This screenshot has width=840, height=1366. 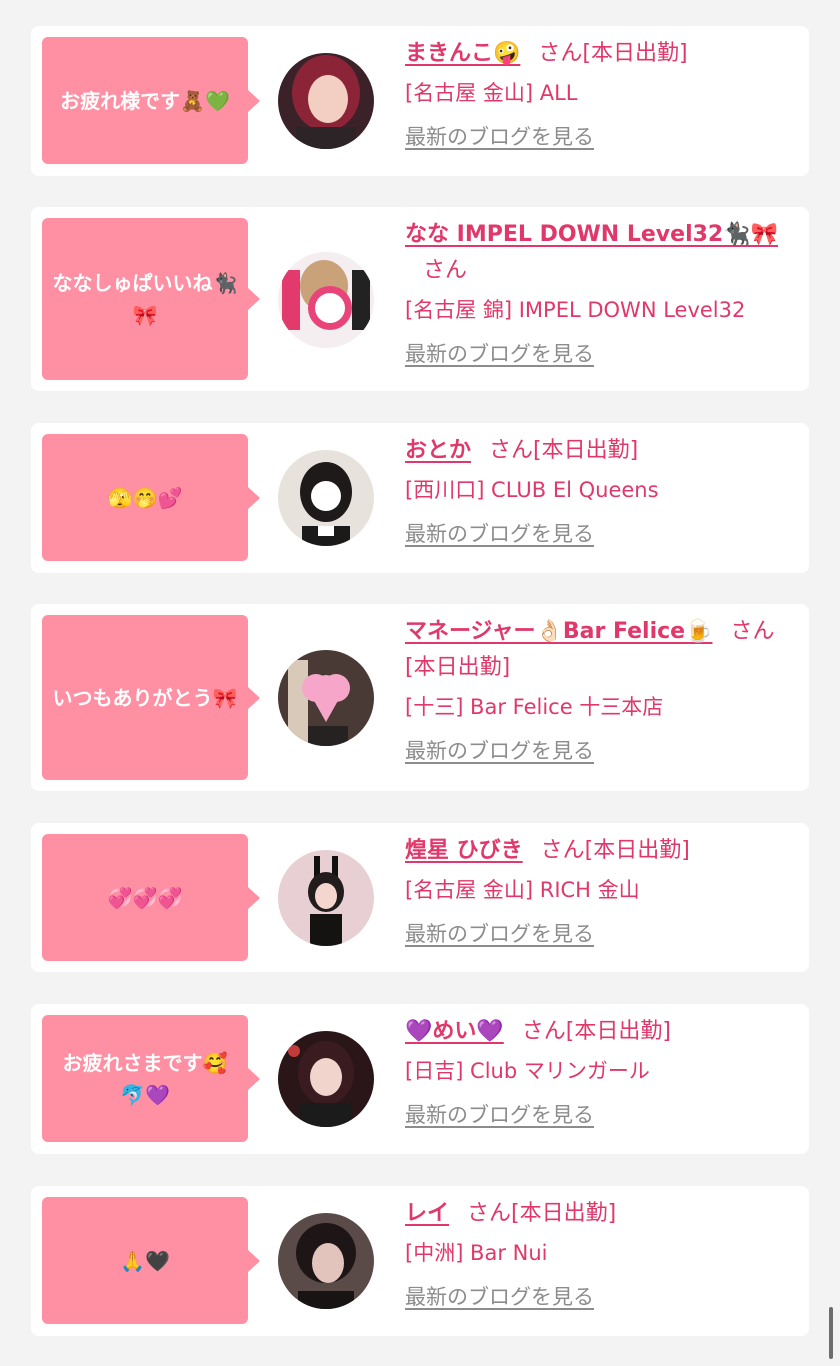 What do you see at coordinates (491, 93) in the screenshot?
I see `shop-label: [名古屋 金山] ALL` at bounding box center [491, 93].